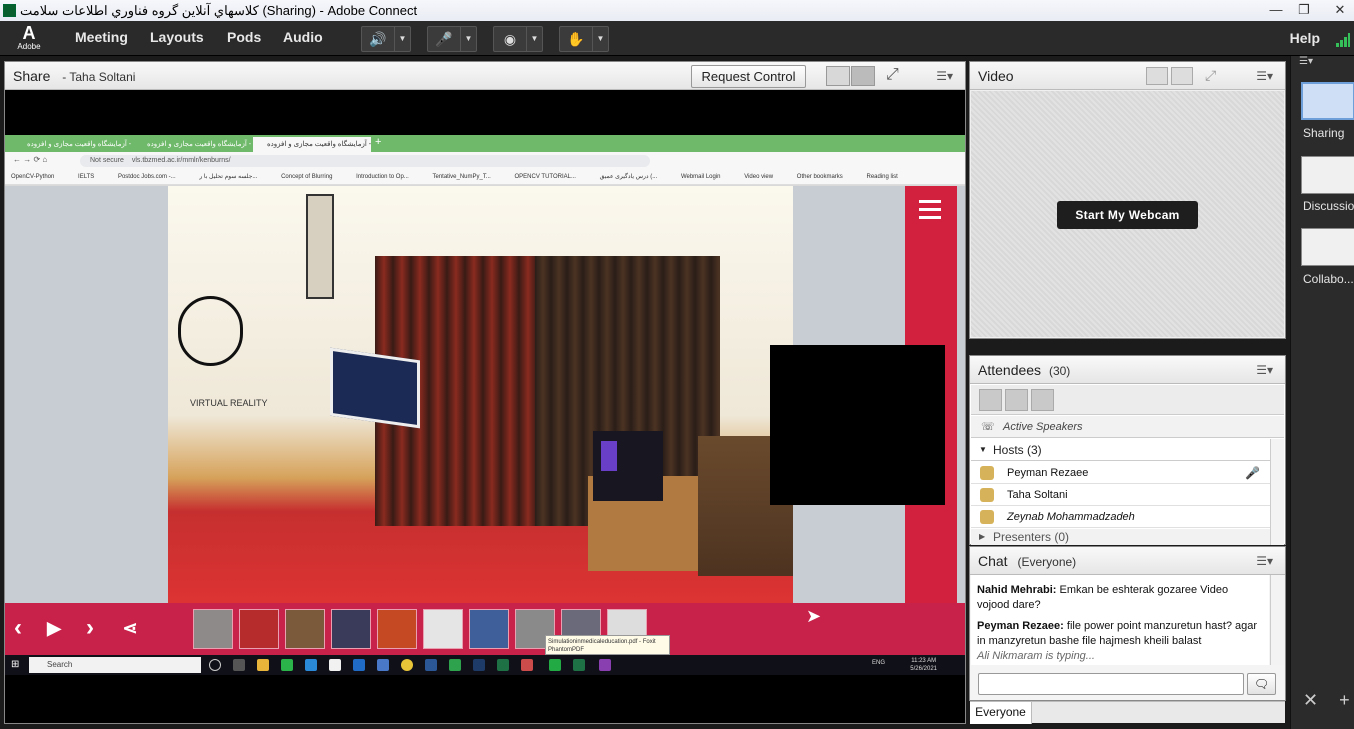  What do you see at coordinates (1327, 101) in the screenshot?
I see `layout-thumb-sharing` at bounding box center [1327, 101].